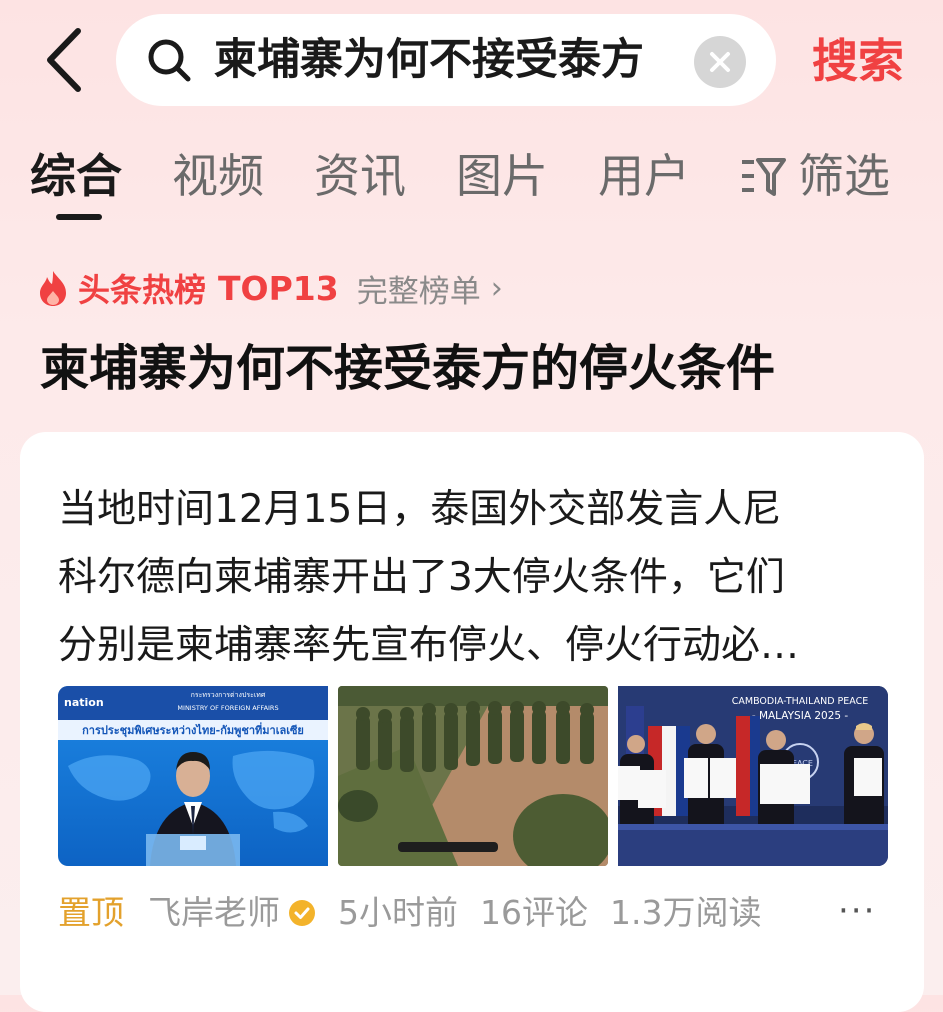  What do you see at coordinates (419, 288) in the screenshot?
I see `full-list-link: 完整榜单` at bounding box center [419, 288].